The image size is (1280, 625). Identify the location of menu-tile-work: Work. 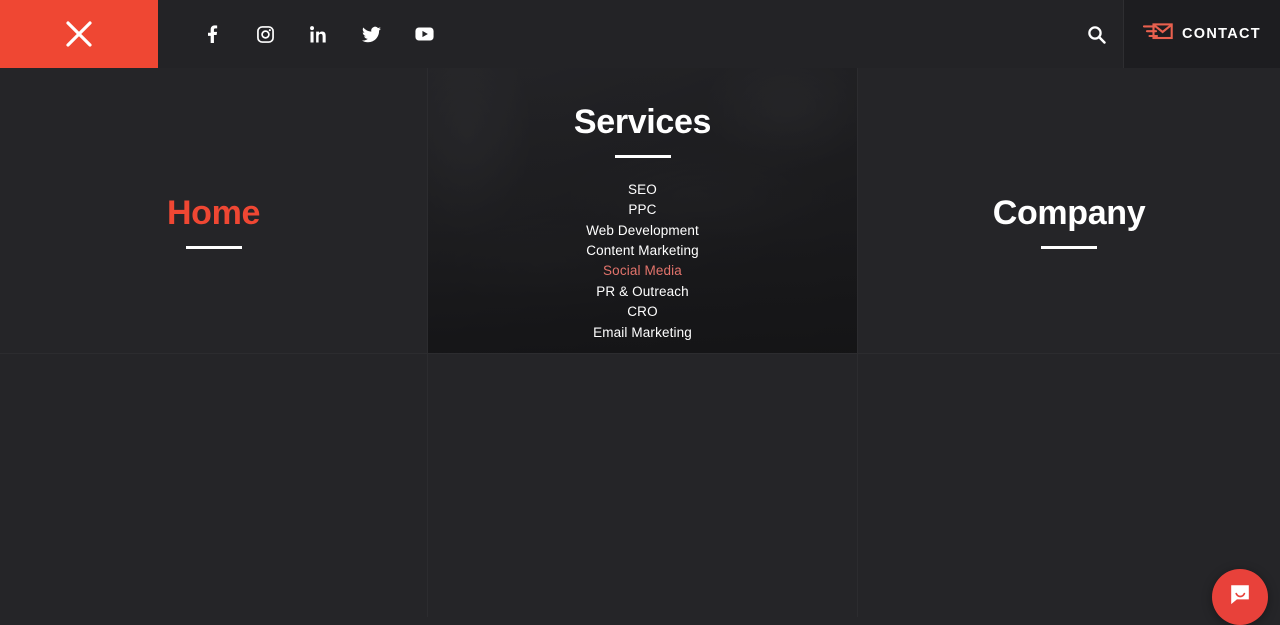
(214, 485).